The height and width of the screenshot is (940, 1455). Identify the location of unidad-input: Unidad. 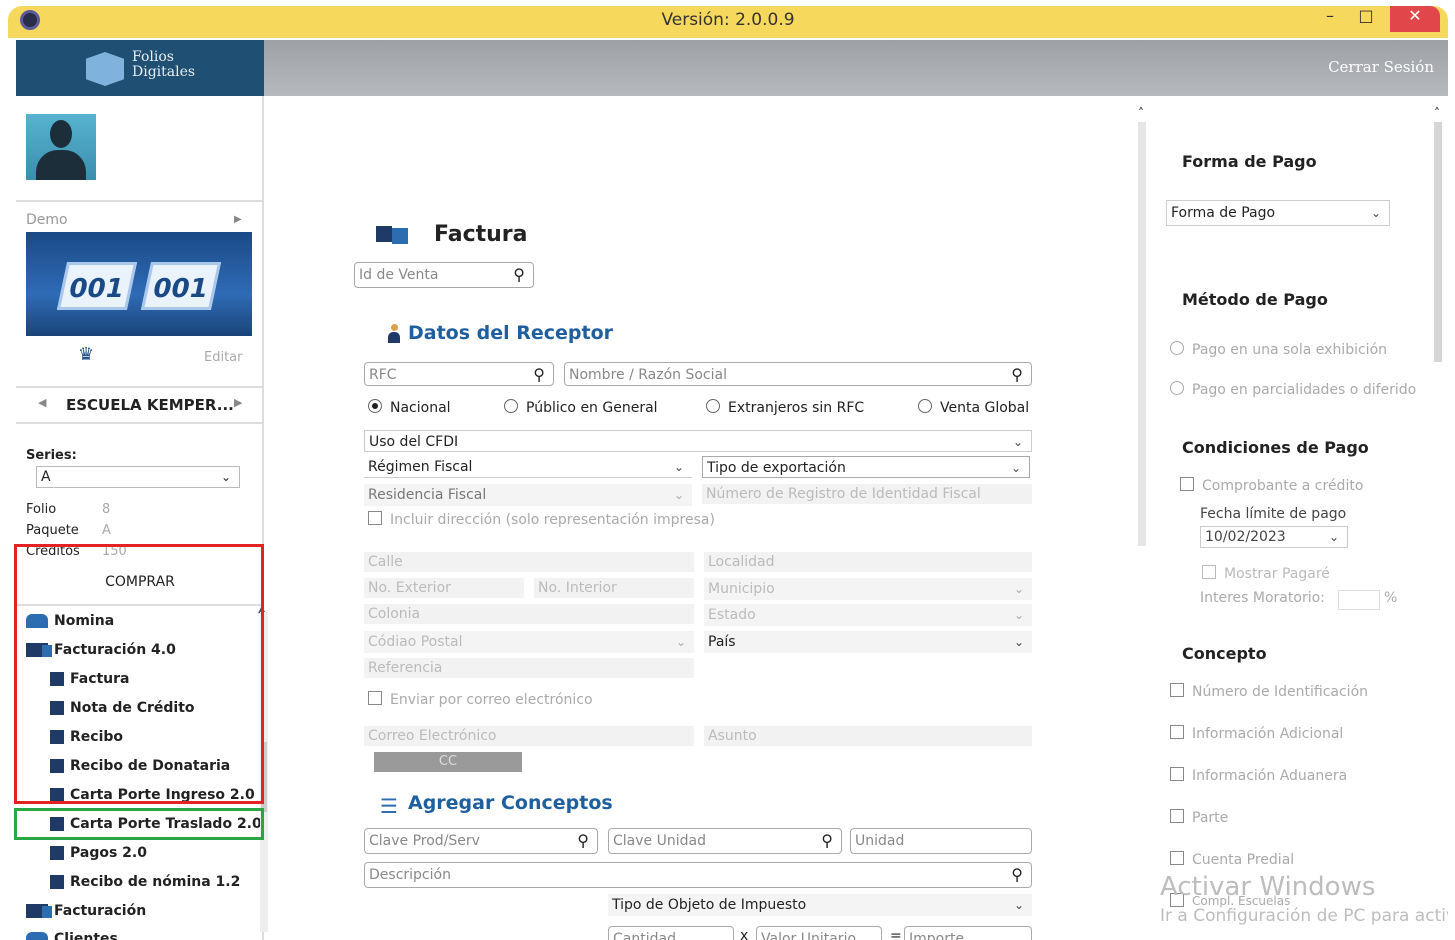
(941, 841).